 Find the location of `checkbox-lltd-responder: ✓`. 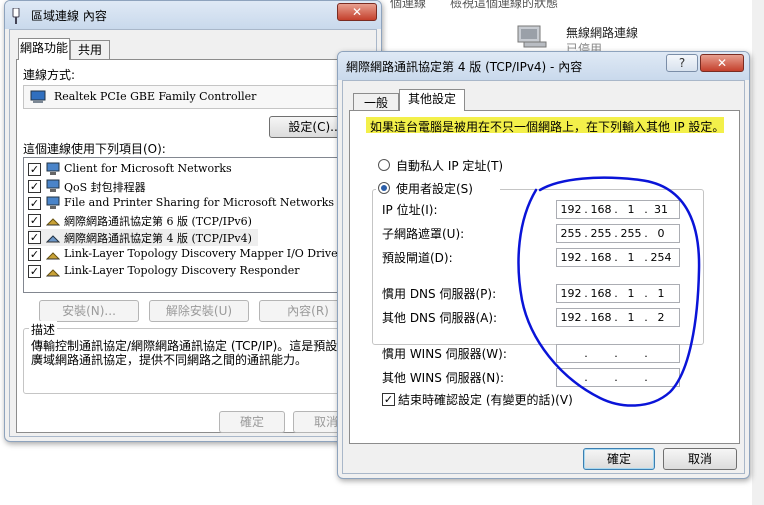

checkbox-lltd-responder: ✓ is located at coordinates (34, 271).